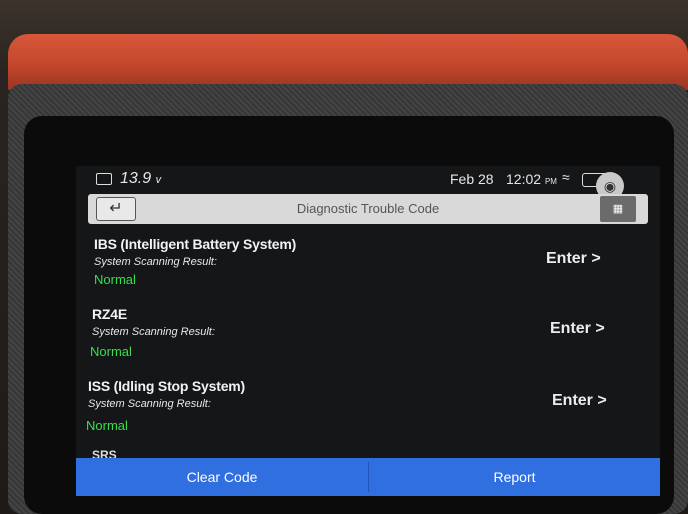 The width and height of the screenshot is (688, 514). I want to click on report-icon: ▦, so click(618, 209).